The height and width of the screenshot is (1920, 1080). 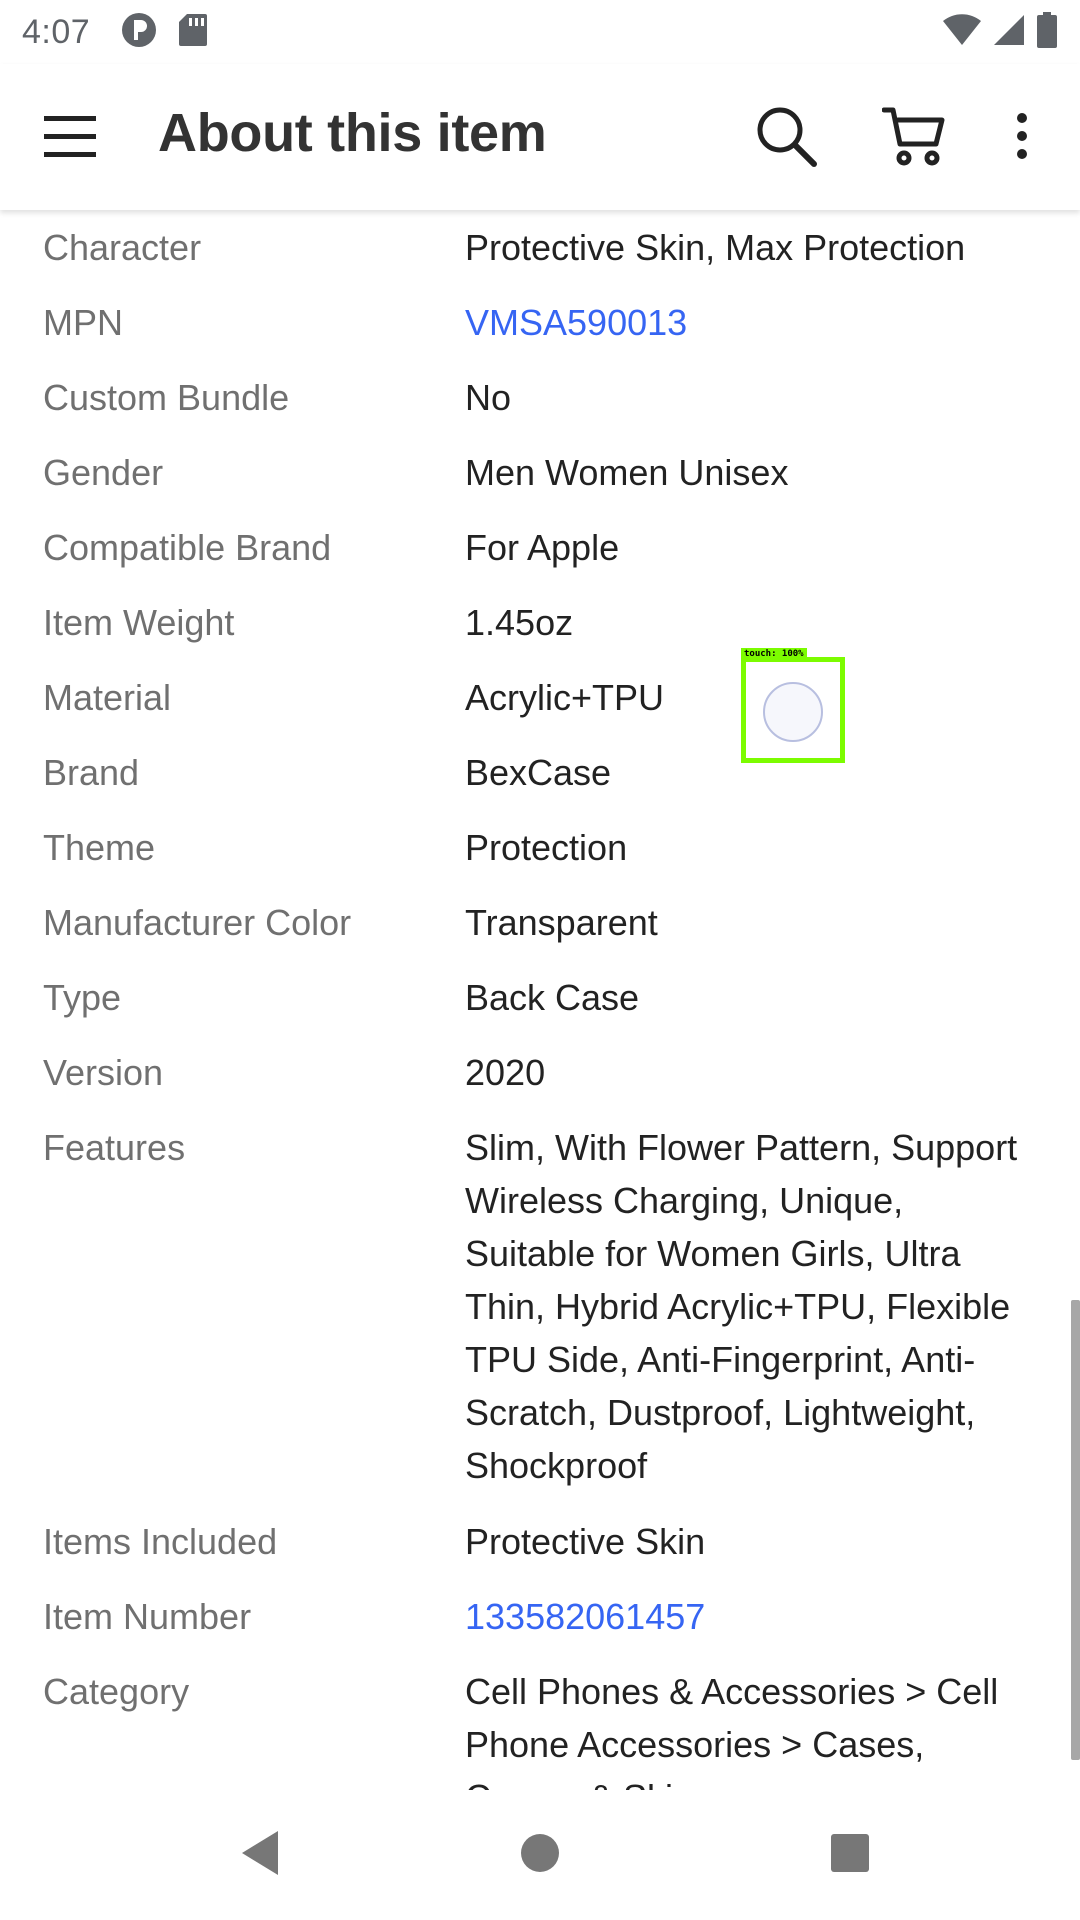 What do you see at coordinates (160, 1541) in the screenshot?
I see `spec-label: Items Included` at bounding box center [160, 1541].